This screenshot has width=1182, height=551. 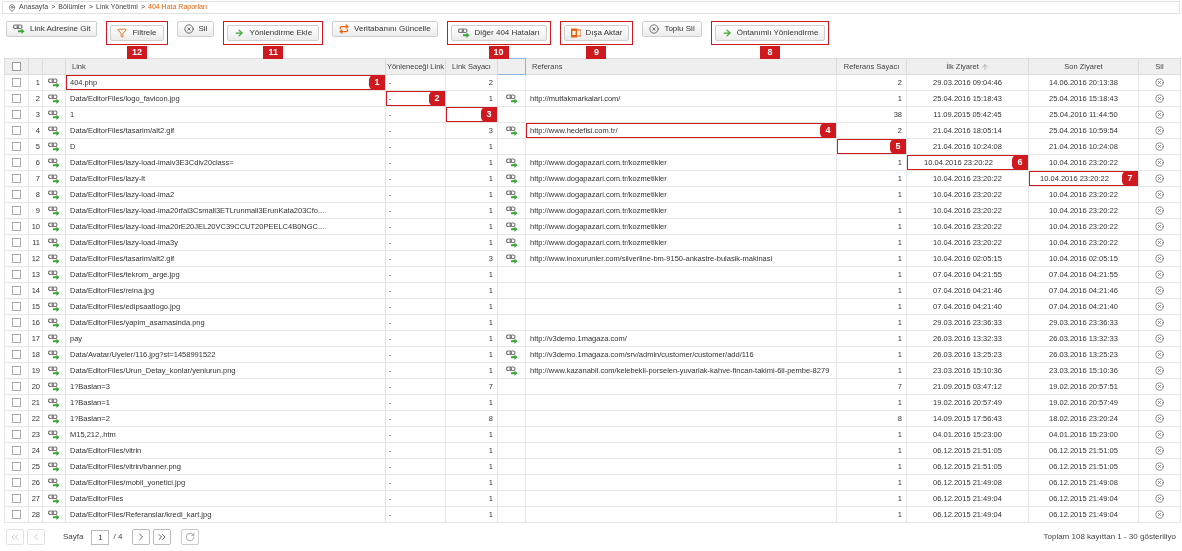 What do you see at coordinates (498, 33) in the screenshot?
I see `toolbar-button: Diğer 404 Hataları` at bounding box center [498, 33].